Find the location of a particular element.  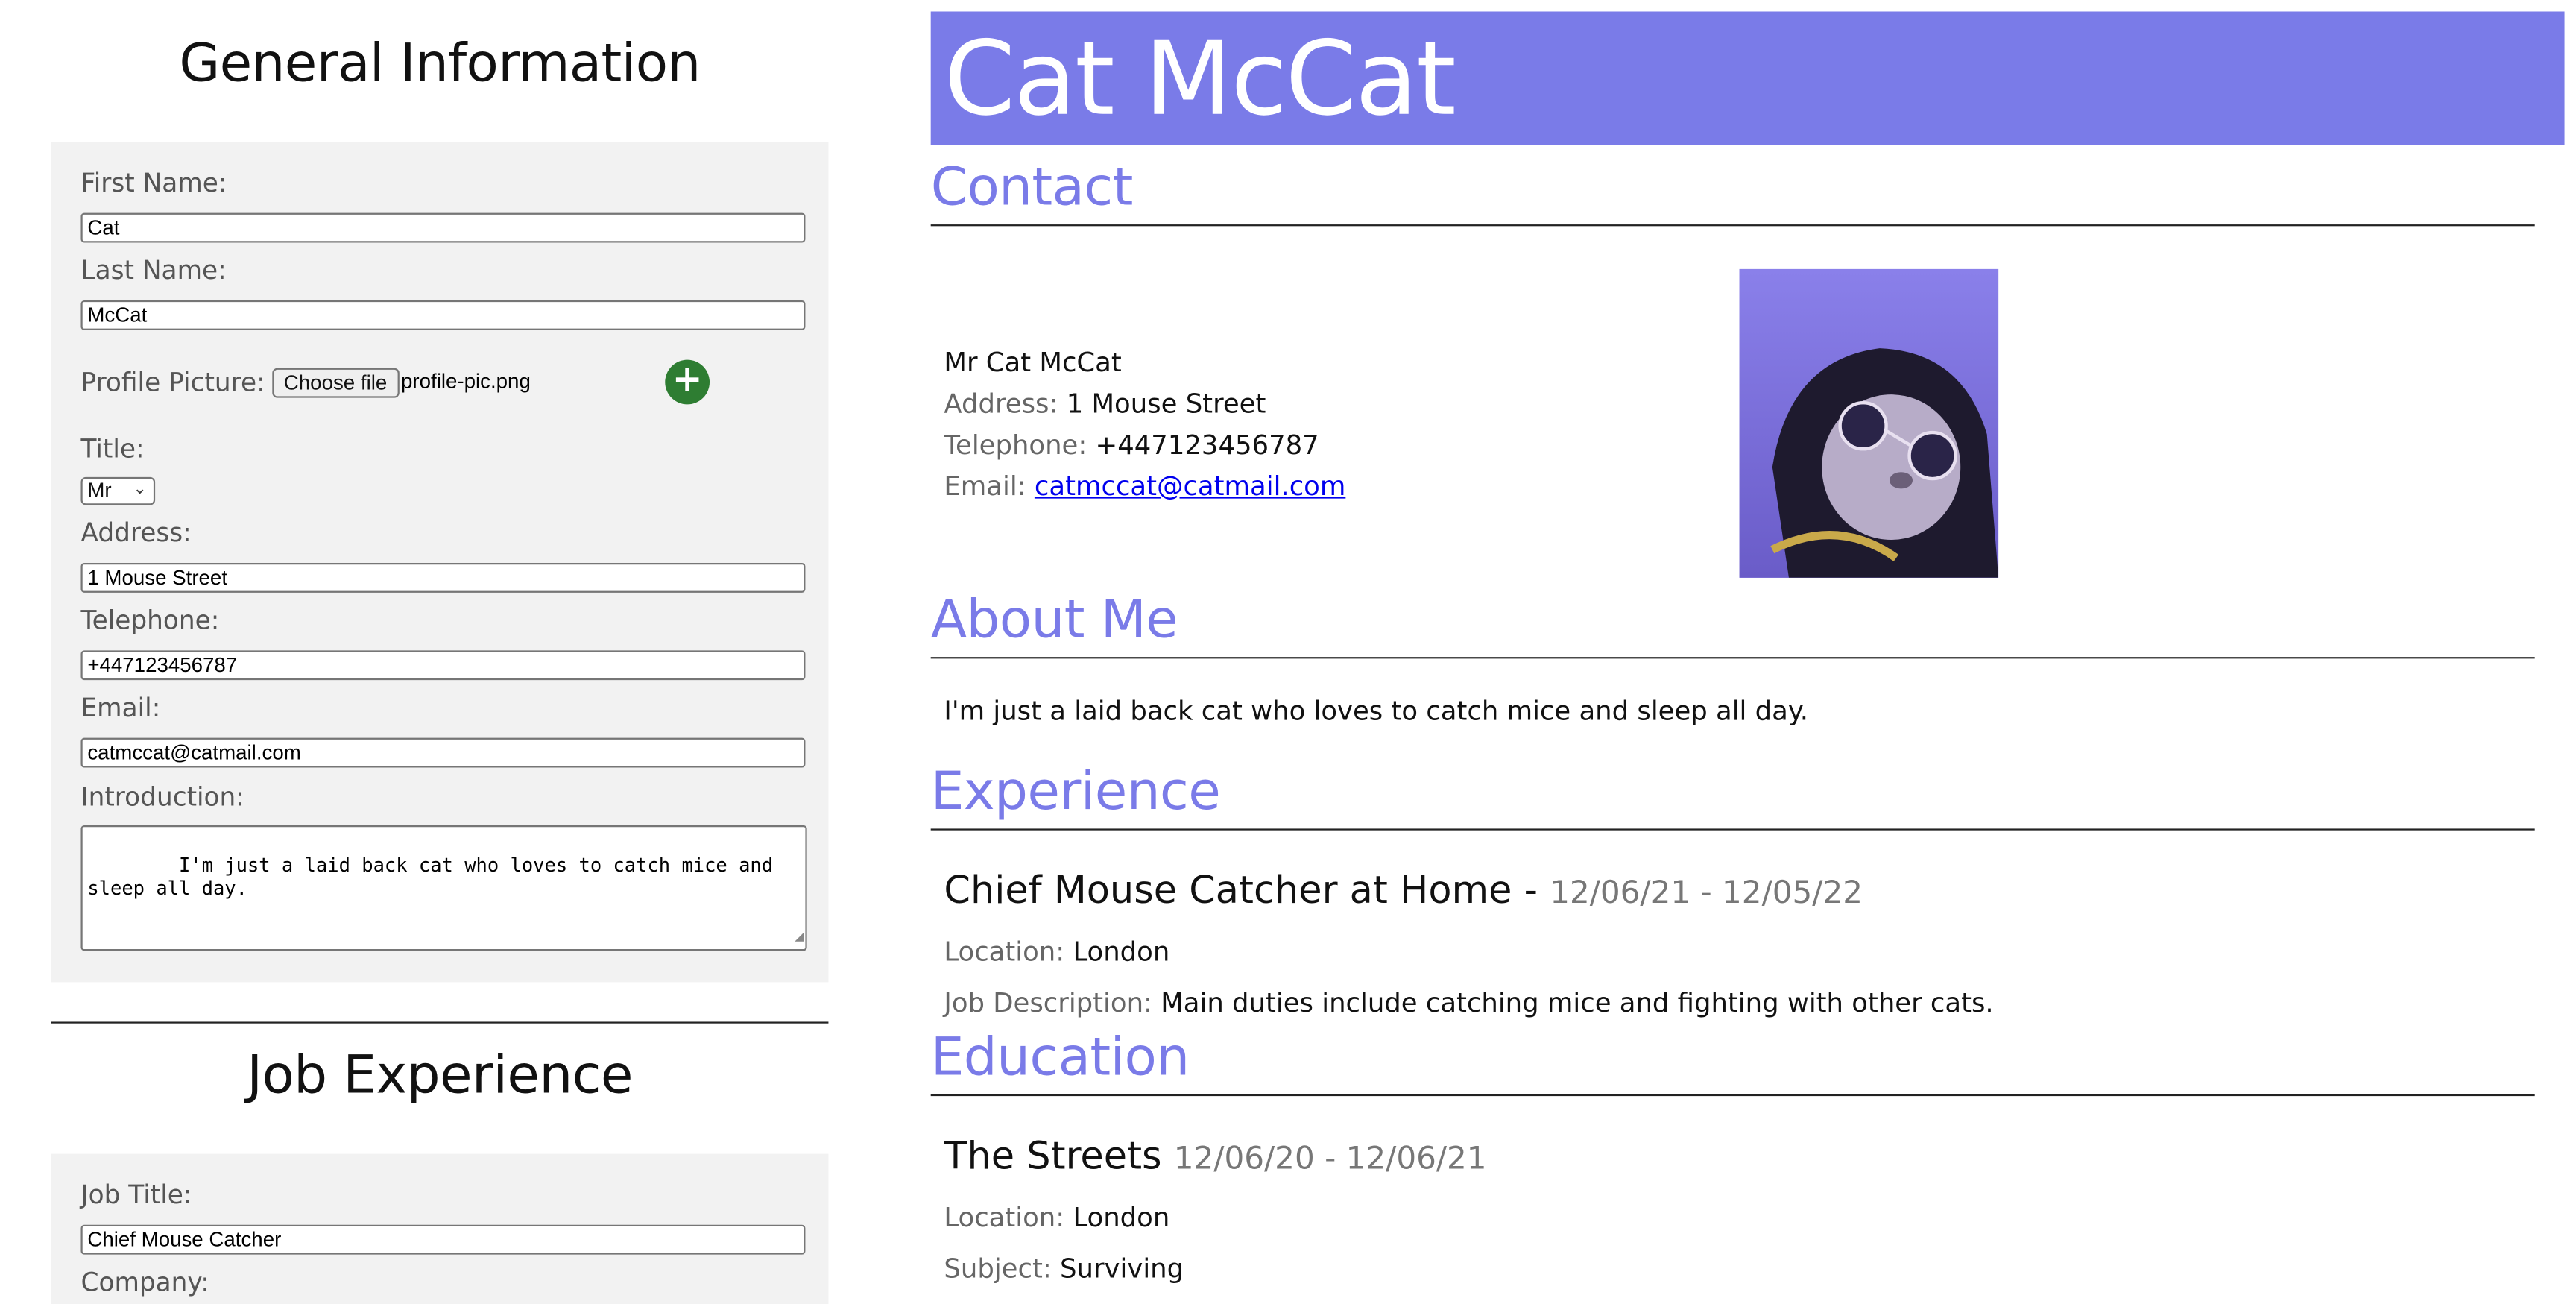

experience-heading: Experience is located at coordinates (1075, 790).